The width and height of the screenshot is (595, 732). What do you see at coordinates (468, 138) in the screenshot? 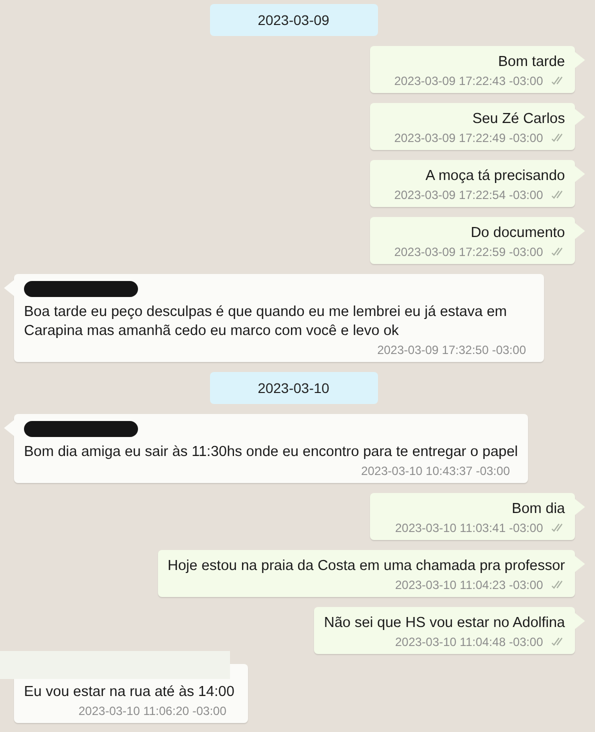
I see `message-time: 2023-03-09 17:22:49 -03:00` at bounding box center [468, 138].